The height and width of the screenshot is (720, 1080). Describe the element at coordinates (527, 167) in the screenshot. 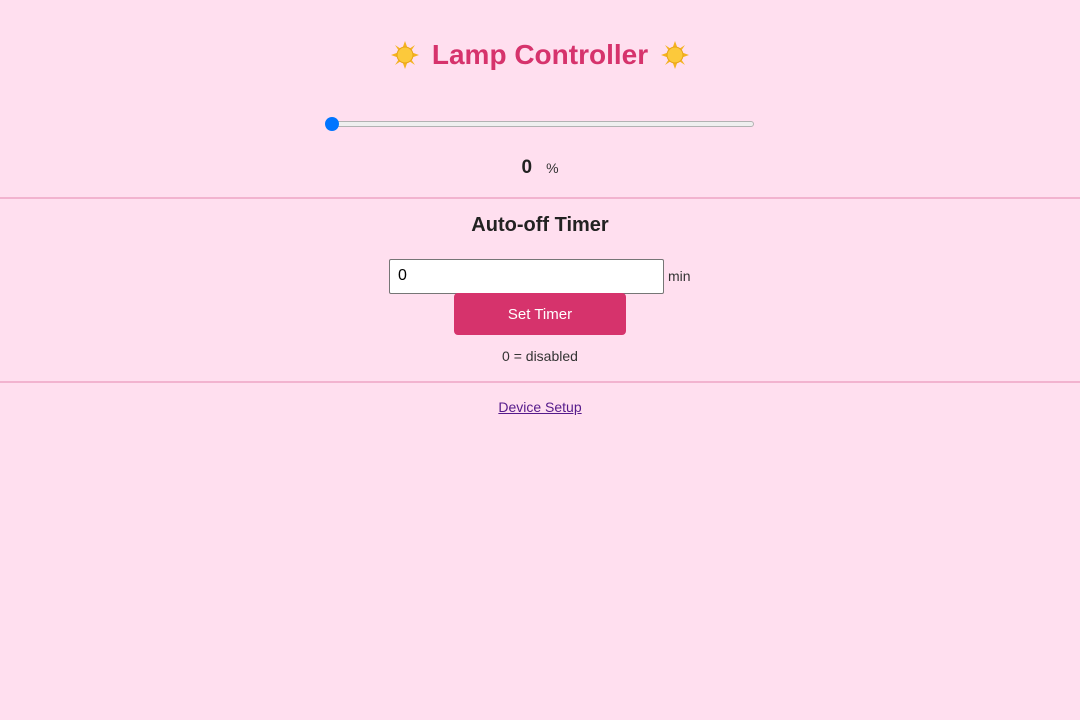

I see `brightness-value: 0` at that location.